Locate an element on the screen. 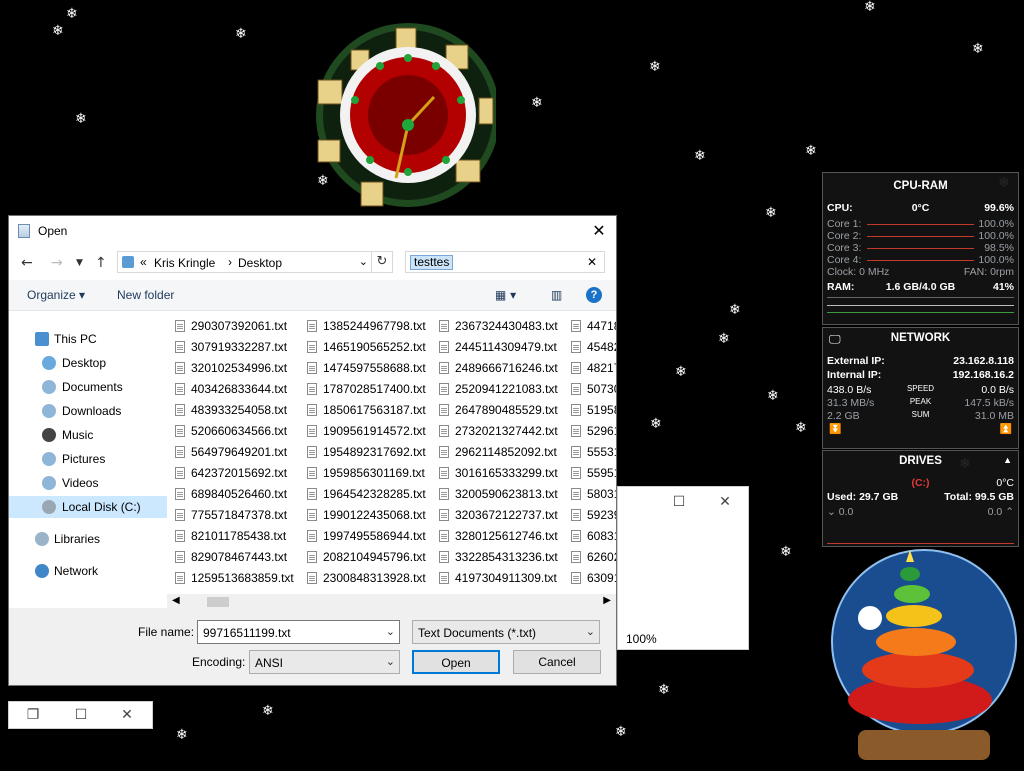 Image resolution: width=1024 pixels, height=771 pixels. core-value: 100.0% is located at coordinates (996, 224).